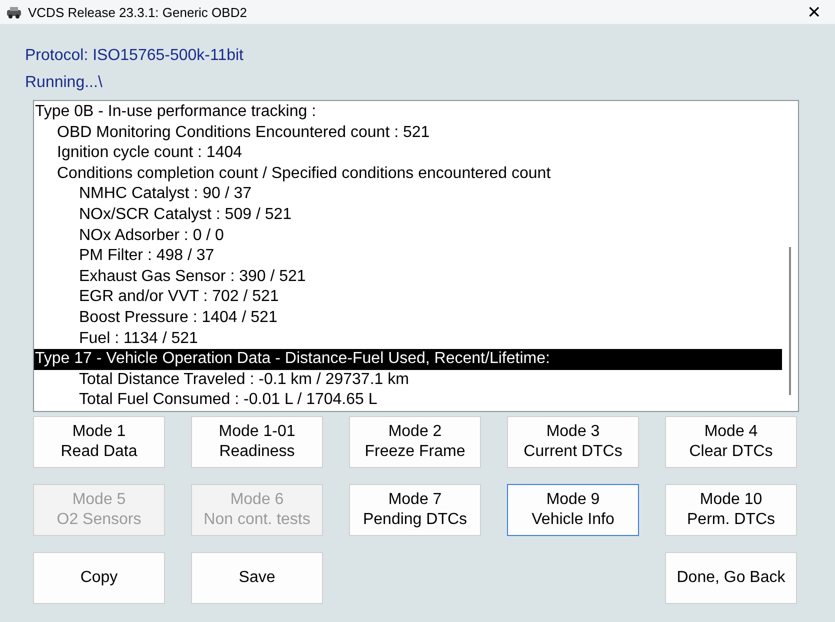 The image size is (835, 622). Describe the element at coordinates (731, 510) in the screenshot. I see `mode-button: Mode 10 Perm. DTCs` at that location.